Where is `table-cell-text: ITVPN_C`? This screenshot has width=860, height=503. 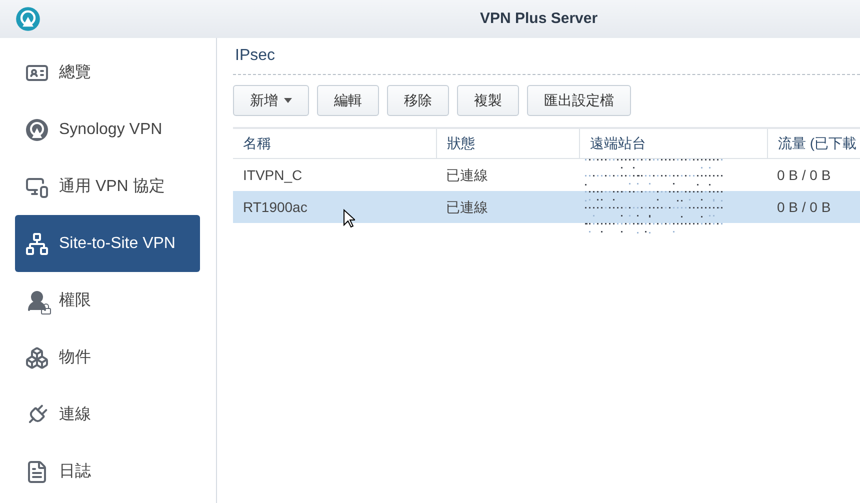 table-cell-text: ITVPN_C is located at coordinates (272, 175).